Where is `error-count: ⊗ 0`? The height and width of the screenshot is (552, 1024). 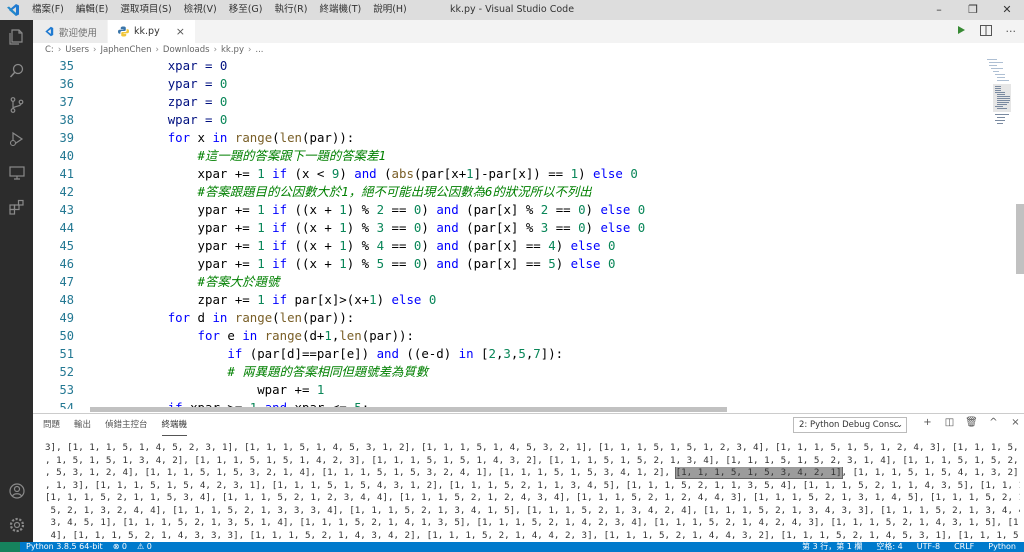 error-count: ⊗ 0 is located at coordinates (120, 547).